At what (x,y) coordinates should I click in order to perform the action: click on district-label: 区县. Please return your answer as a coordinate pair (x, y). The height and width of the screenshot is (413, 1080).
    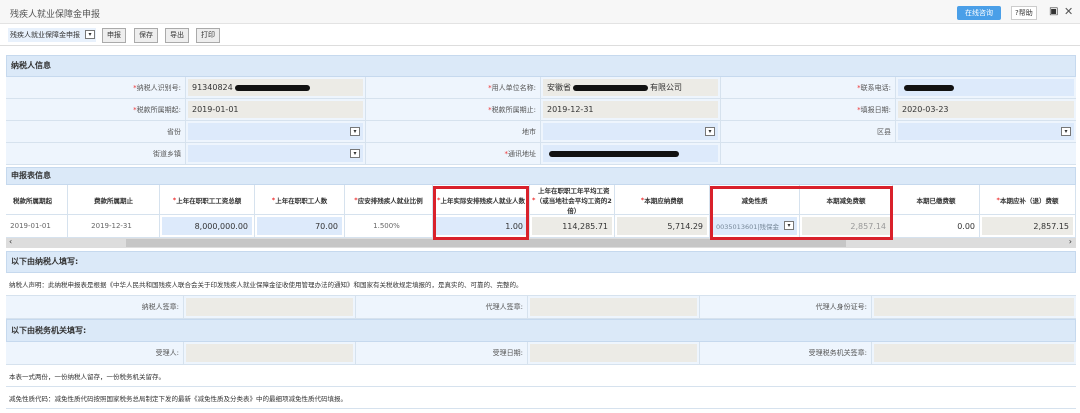
    Looking at the image, I should click on (808, 131).